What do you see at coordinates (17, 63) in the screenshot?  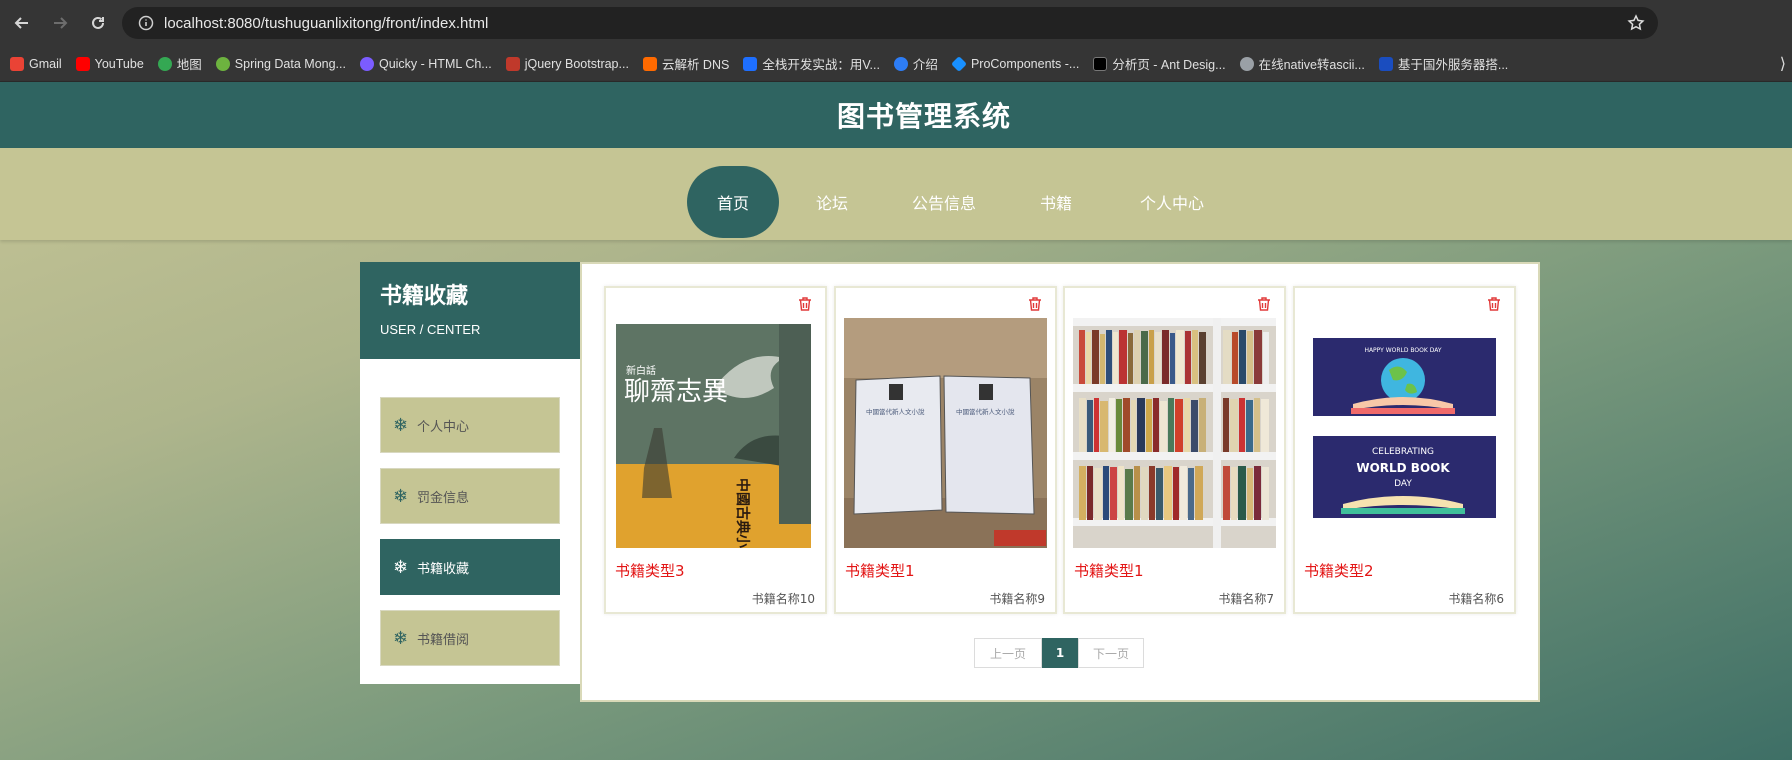 I see `gmail-icon` at bounding box center [17, 63].